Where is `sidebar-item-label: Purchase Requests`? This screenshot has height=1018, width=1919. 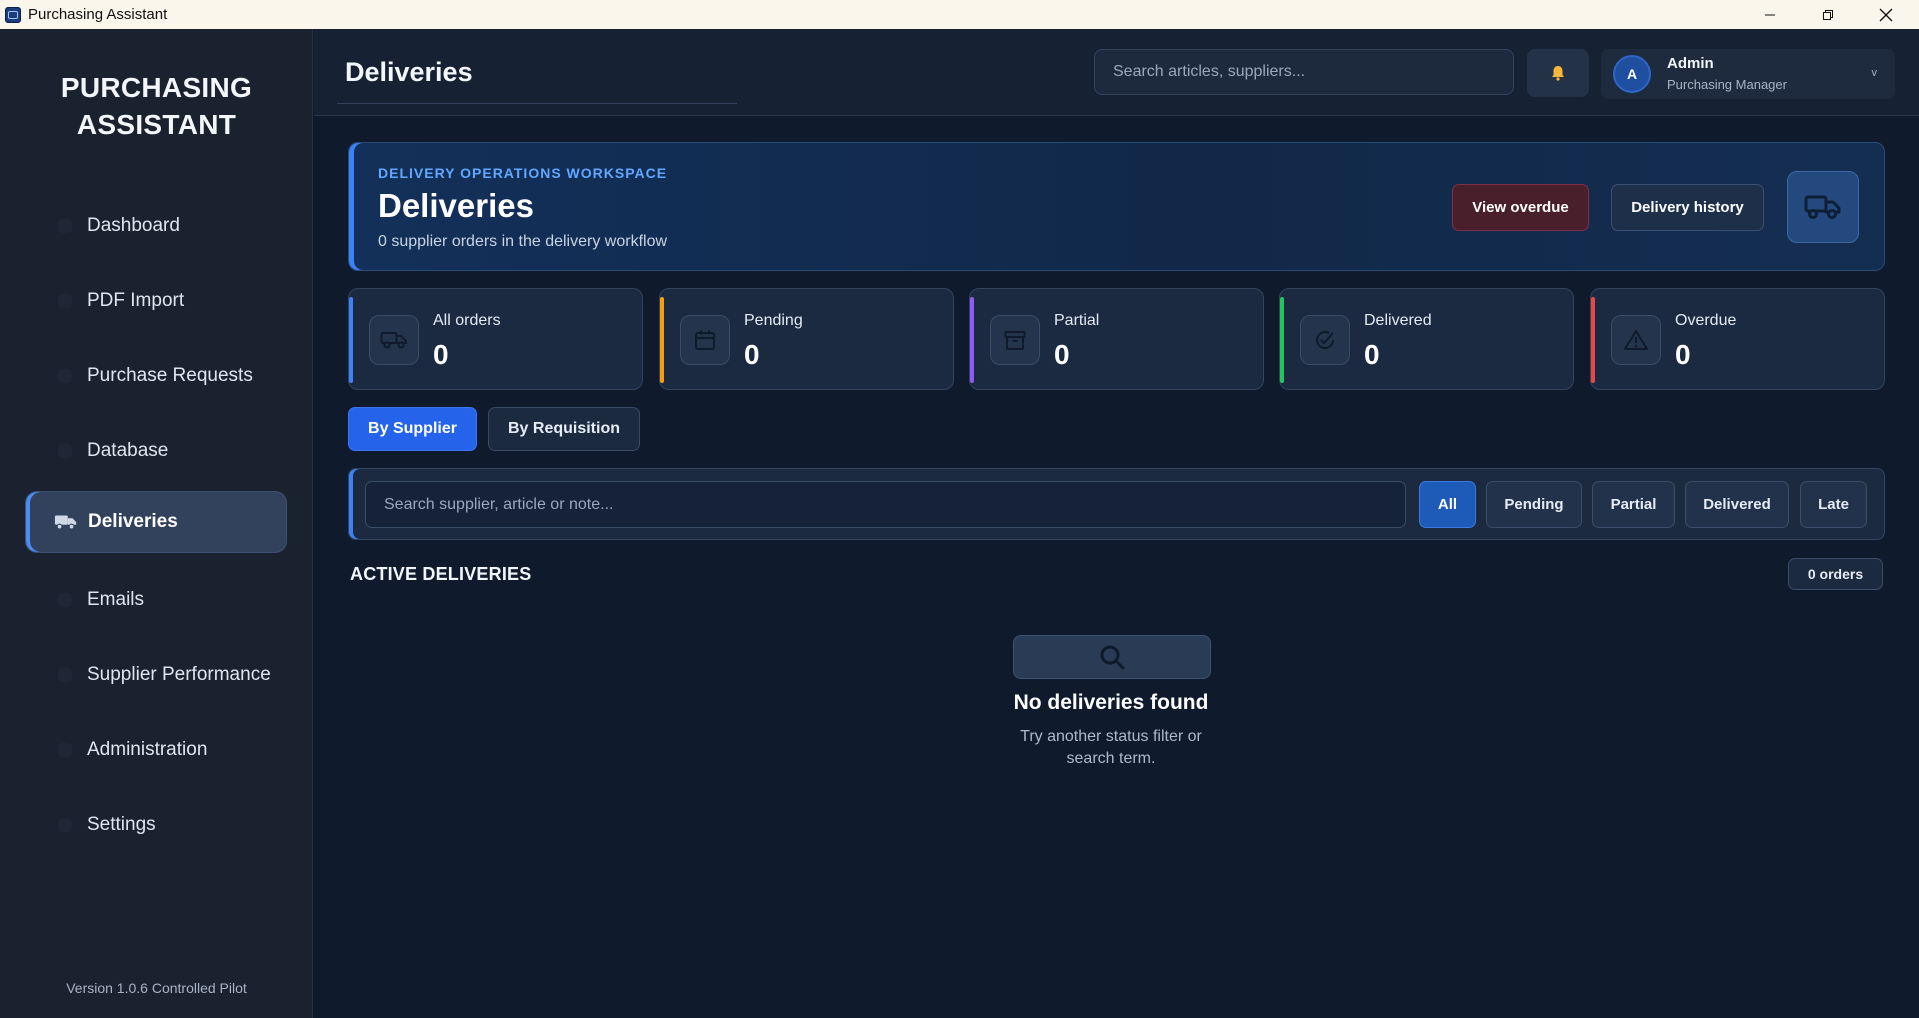
sidebar-item-label: Purchase Requests is located at coordinates (170, 375).